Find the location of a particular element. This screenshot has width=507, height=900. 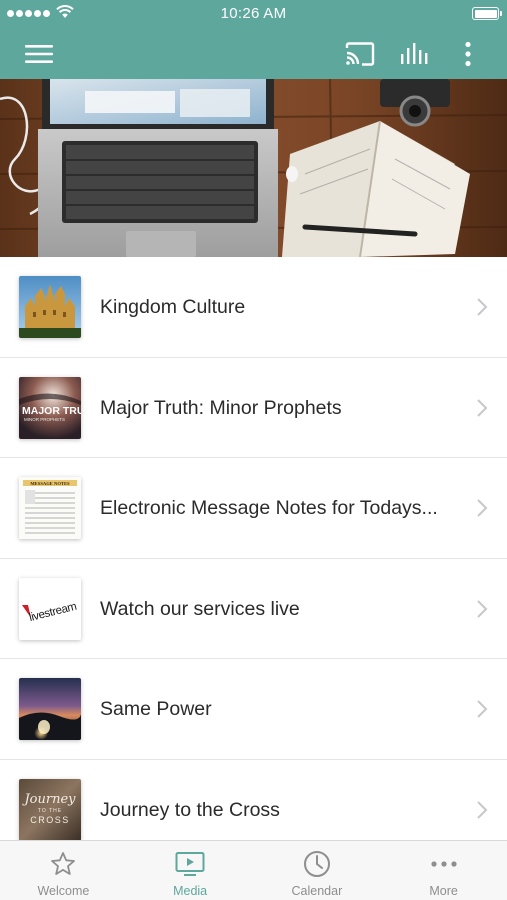

cast-icon is located at coordinates (360, 53).